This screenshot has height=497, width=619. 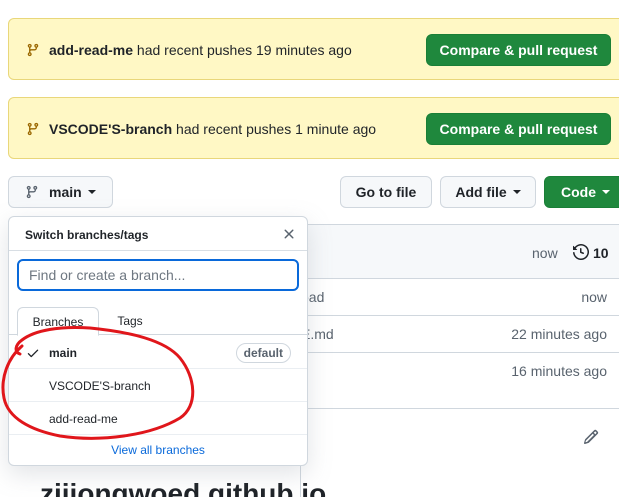 I want to click on add-file-button: Add file, so click(x=488, y=192).